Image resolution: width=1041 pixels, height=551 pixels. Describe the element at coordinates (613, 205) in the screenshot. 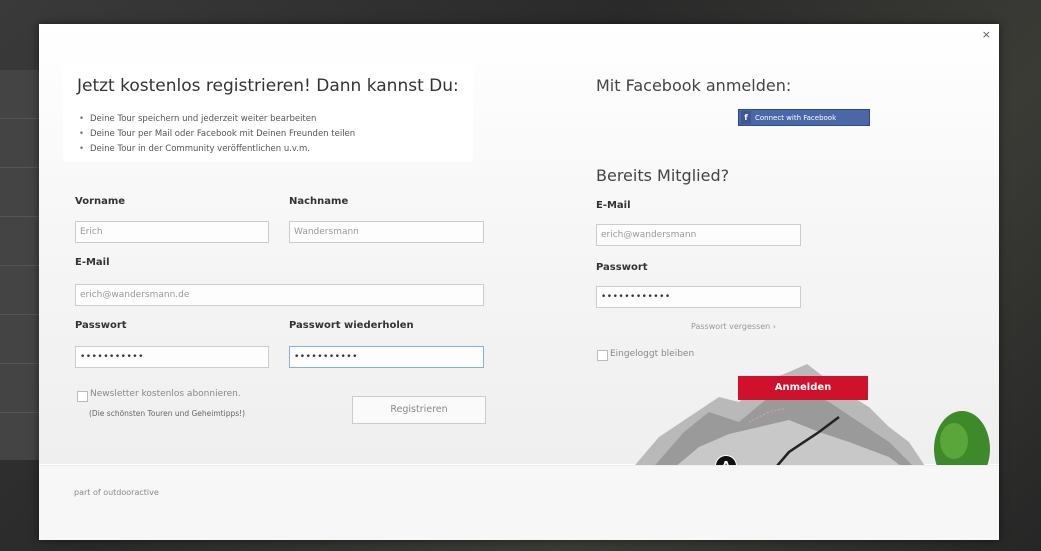

I see `login-email-label: E-Mail` at that location.